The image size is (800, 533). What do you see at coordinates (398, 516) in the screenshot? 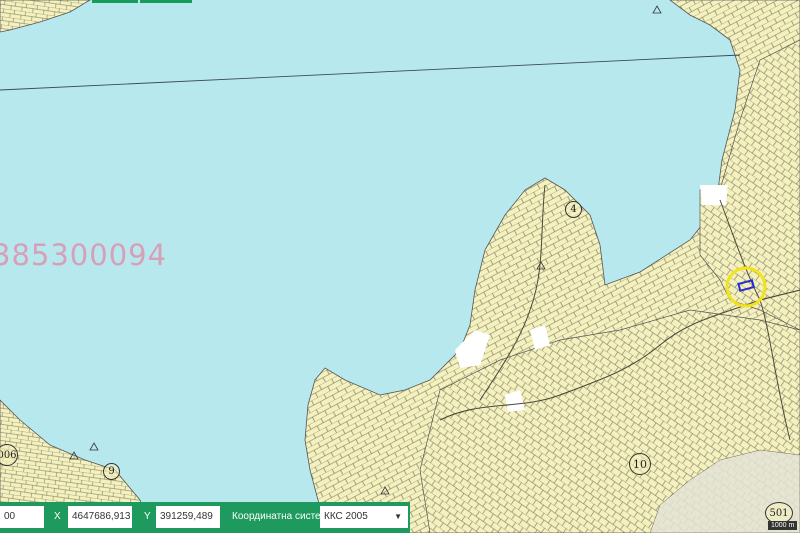
I see `chevron-down-icon: ▼` at bounding box center [398, 516].